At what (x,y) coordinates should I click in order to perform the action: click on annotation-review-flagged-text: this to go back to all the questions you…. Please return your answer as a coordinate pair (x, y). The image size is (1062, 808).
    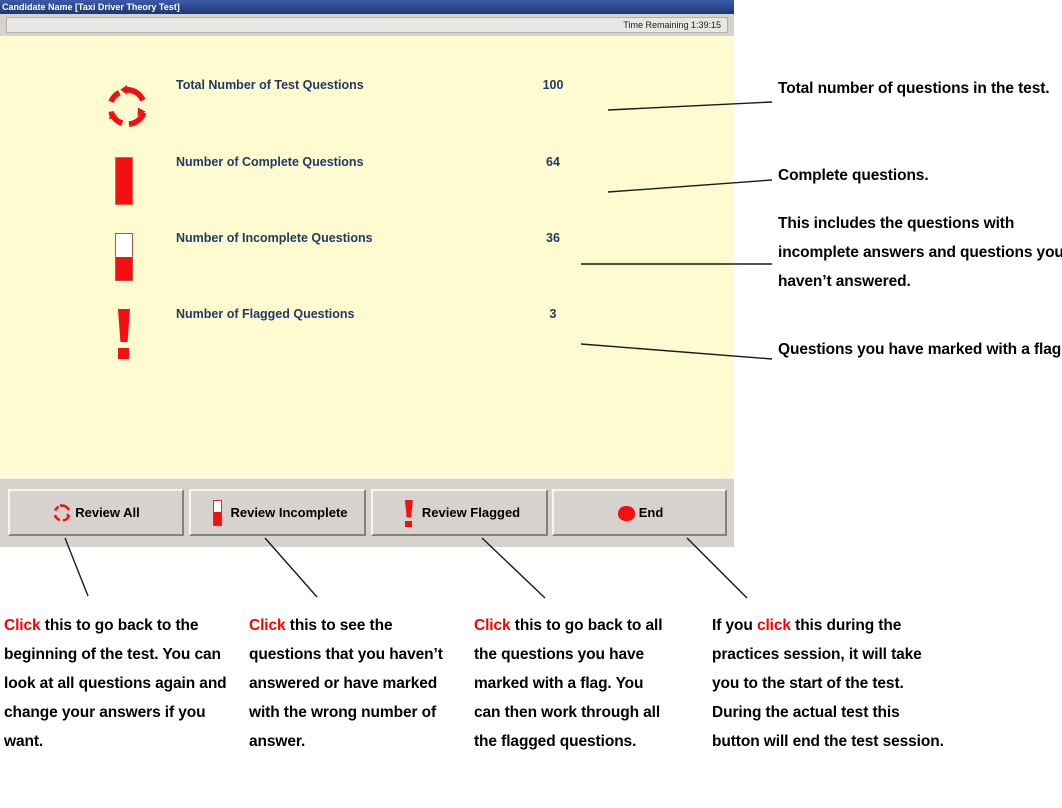
    Looking at the image, I should click on (568, 683).